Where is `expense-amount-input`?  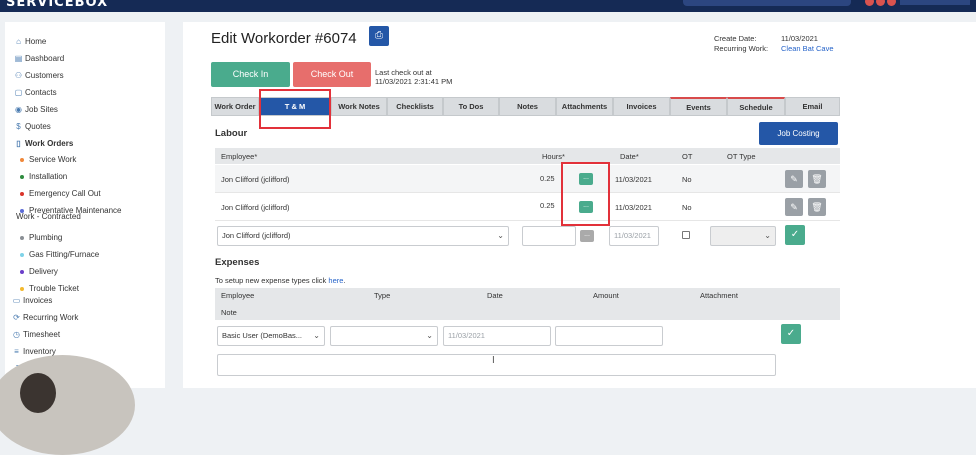
expense-amount-input is located at coordinates (609, 336).